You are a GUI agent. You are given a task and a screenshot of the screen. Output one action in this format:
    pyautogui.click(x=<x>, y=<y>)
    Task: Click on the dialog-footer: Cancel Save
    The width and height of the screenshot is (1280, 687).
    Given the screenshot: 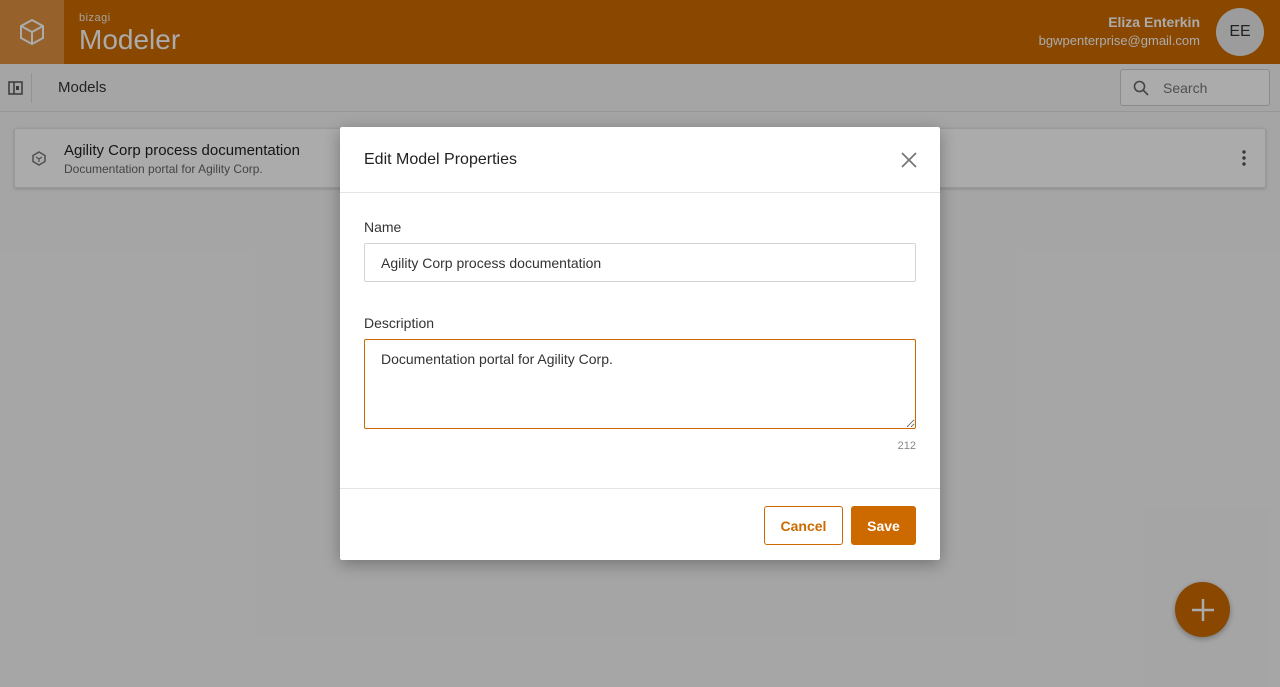 What is the action you would take?
    pyautogui.click(x=640, y=524)
    